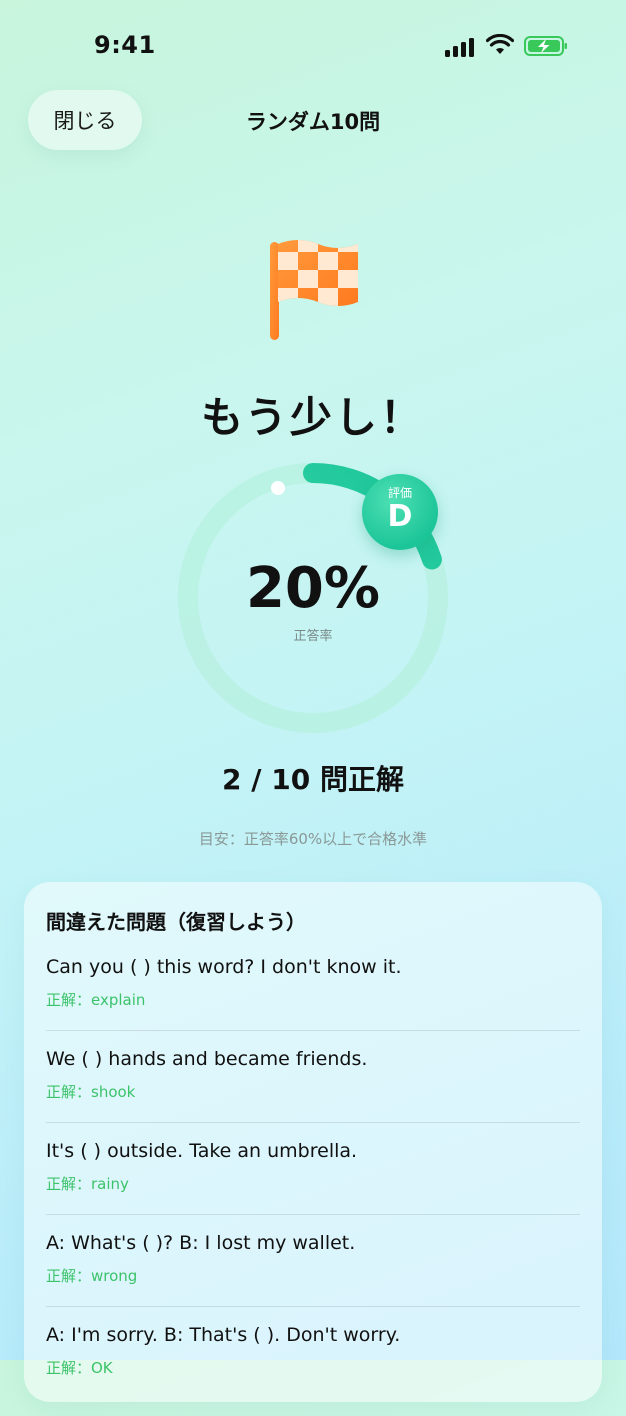  I want to click on wifi-icon, so click(500, 44).